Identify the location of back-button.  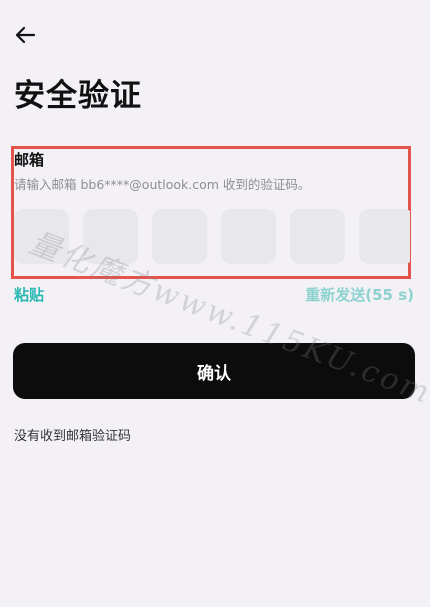
(25, 37).